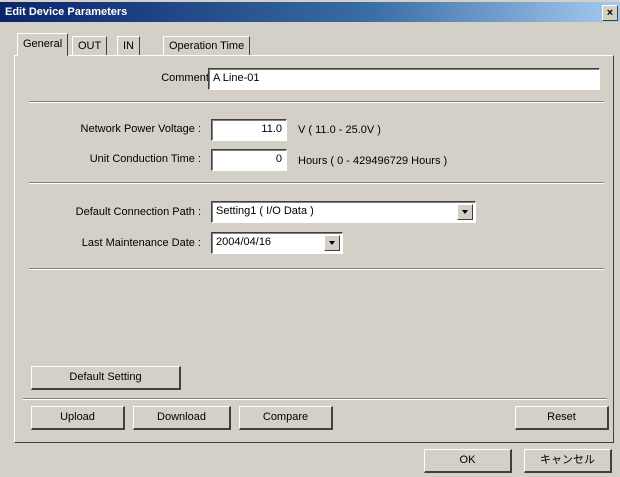  I want to click on network-voltage-range: V ( 11.0 - 25.0V ), so click(339, 130).